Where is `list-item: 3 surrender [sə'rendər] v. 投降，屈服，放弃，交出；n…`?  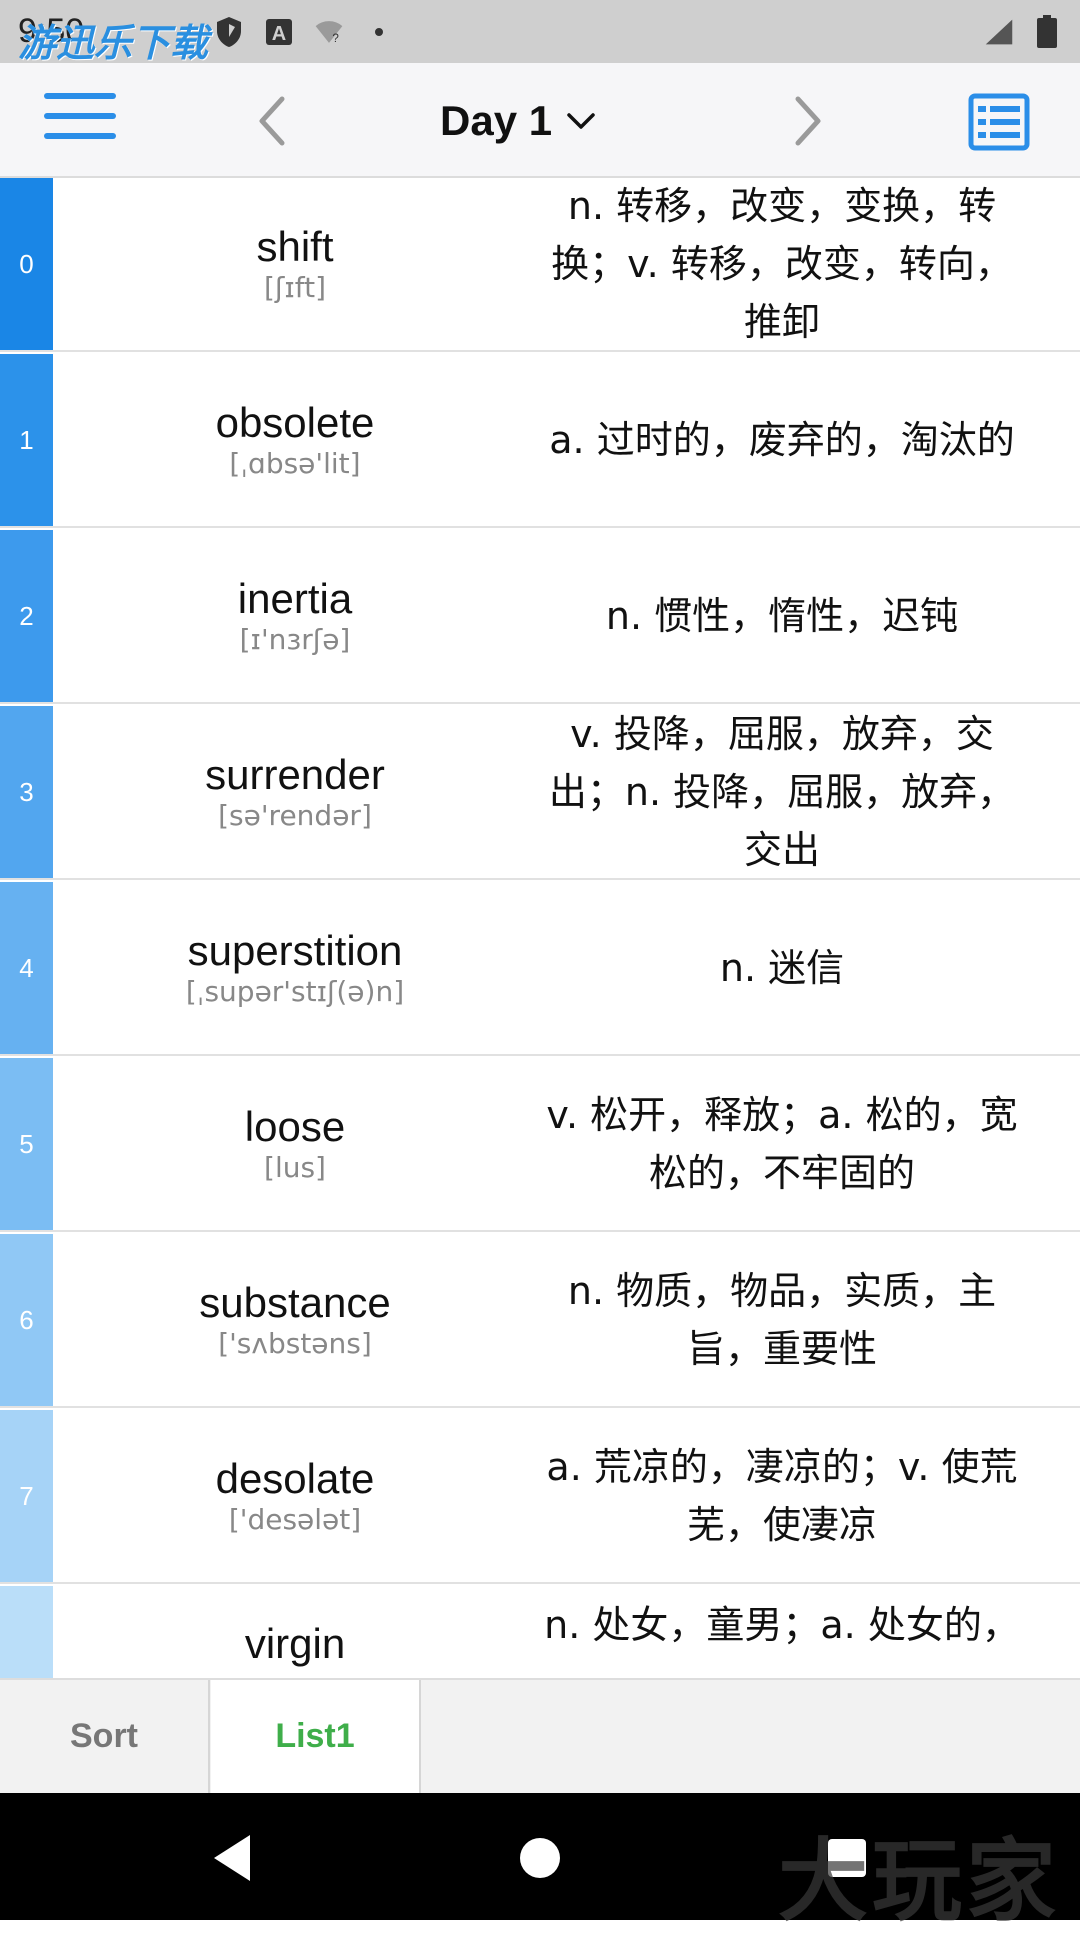
list-item: 3 surrender [sə'rendər] v. 投降，屈服，放弃，交出；n… is located at coordinates (540, 793).